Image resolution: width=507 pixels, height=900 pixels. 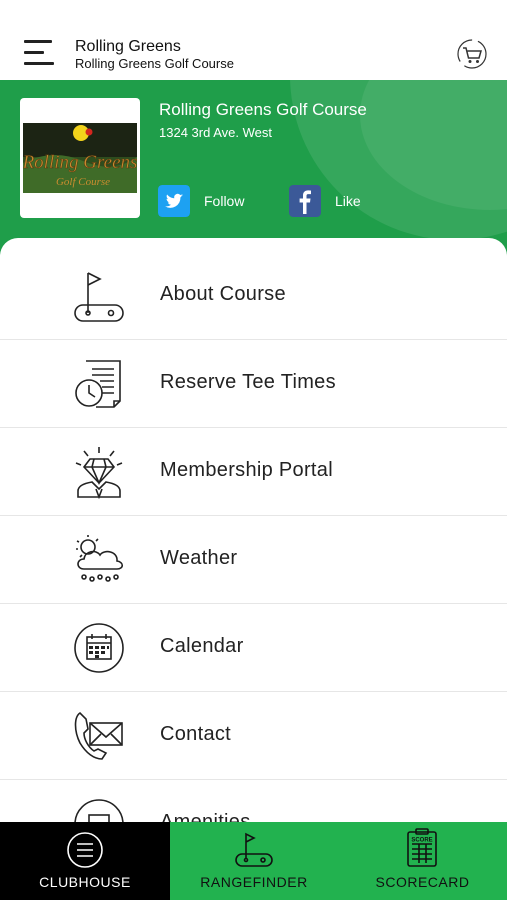 What do you see at coordinates (174, 201) in the screenshot?
I see `twitter-icon` at bounding box center [174, 201].